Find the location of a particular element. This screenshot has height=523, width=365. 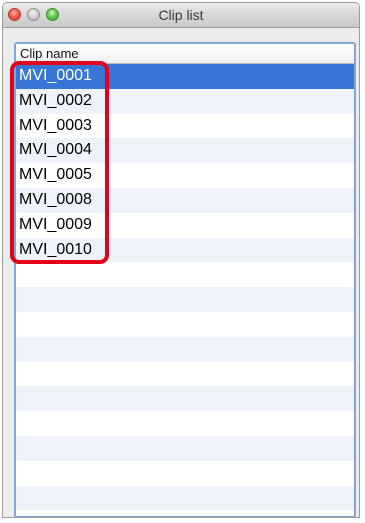

clip-name: MVI_0008 is located at coordinates (55, 199).